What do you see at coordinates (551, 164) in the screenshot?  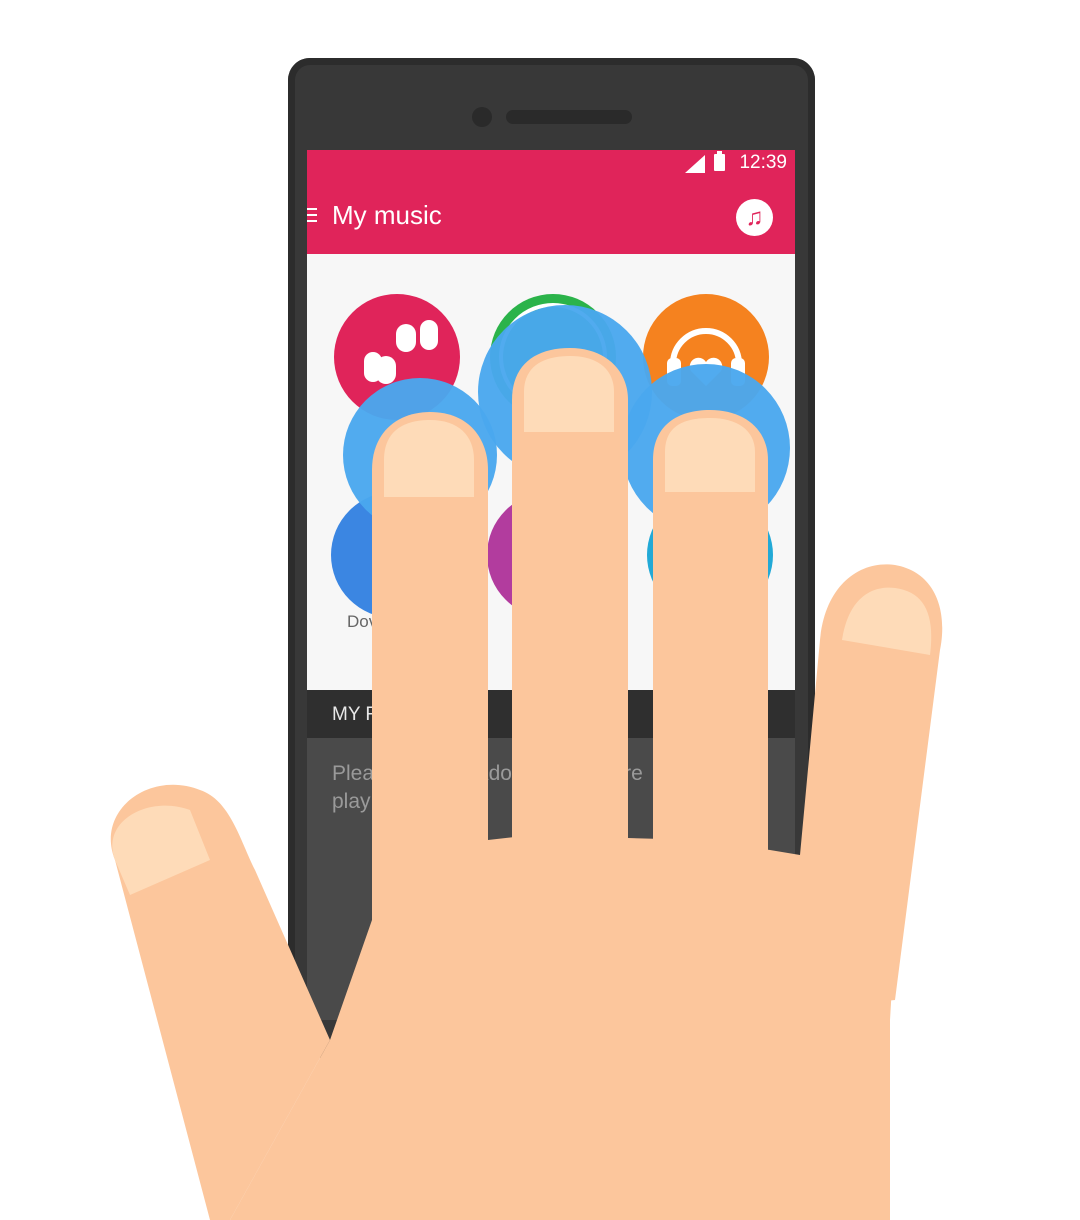 I see `status-bar: 12:39` at bounding box center [551, 164].